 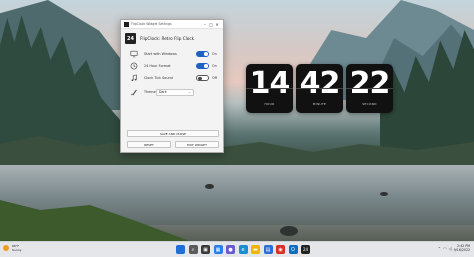 What do you see at coordinates (445, 248) in the screenshot?
I see `wifi-icon: ◠` at bounding box center [445, 248].